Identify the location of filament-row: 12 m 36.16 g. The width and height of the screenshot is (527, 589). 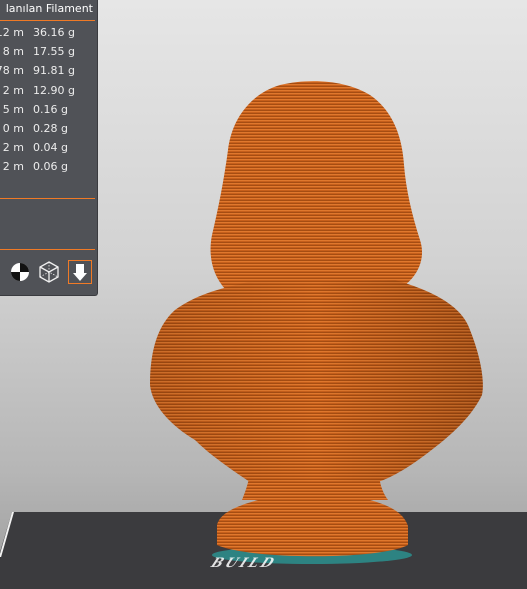
(49, 33).